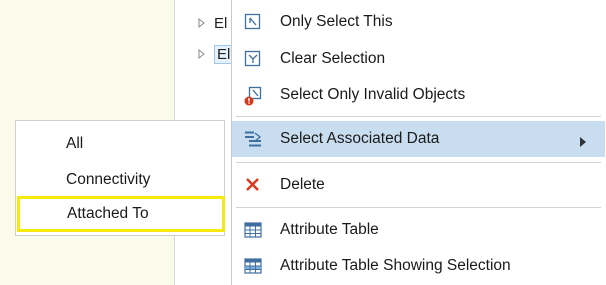  I want to click on menu-item-label: Select Only Invalid Objects, so click(373, 94).